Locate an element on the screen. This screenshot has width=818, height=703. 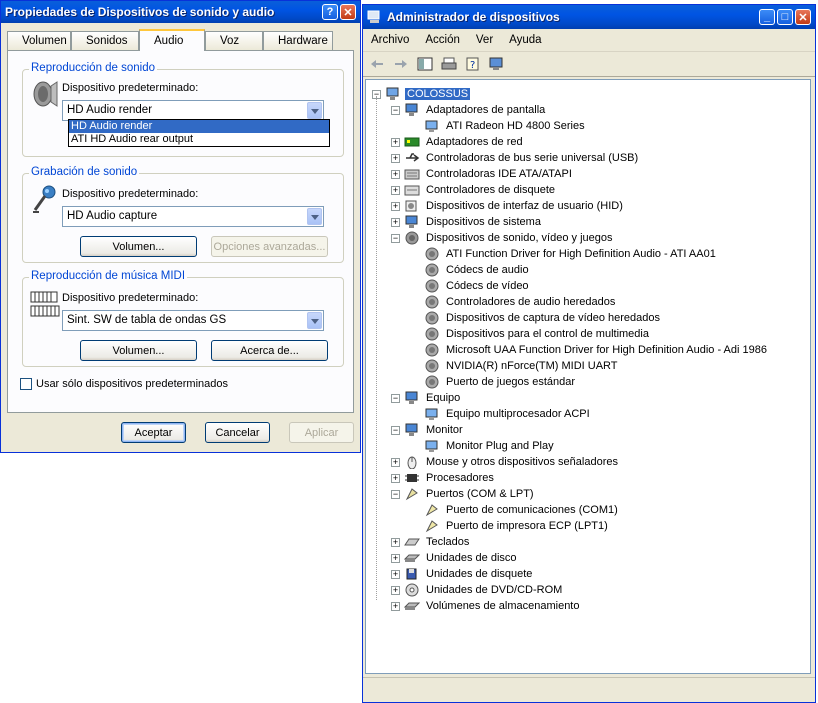
tree-item-label: Puertos (COM & LPT) is located at coordinates (480, 494).